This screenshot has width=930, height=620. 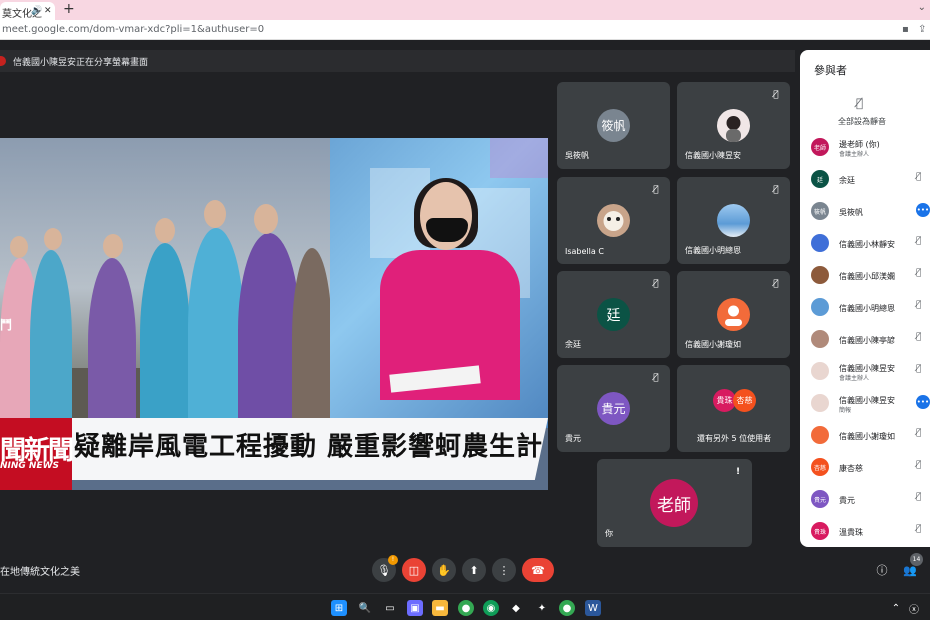 I want to click on present-icon: ⬆, so click(x=474, y=570).